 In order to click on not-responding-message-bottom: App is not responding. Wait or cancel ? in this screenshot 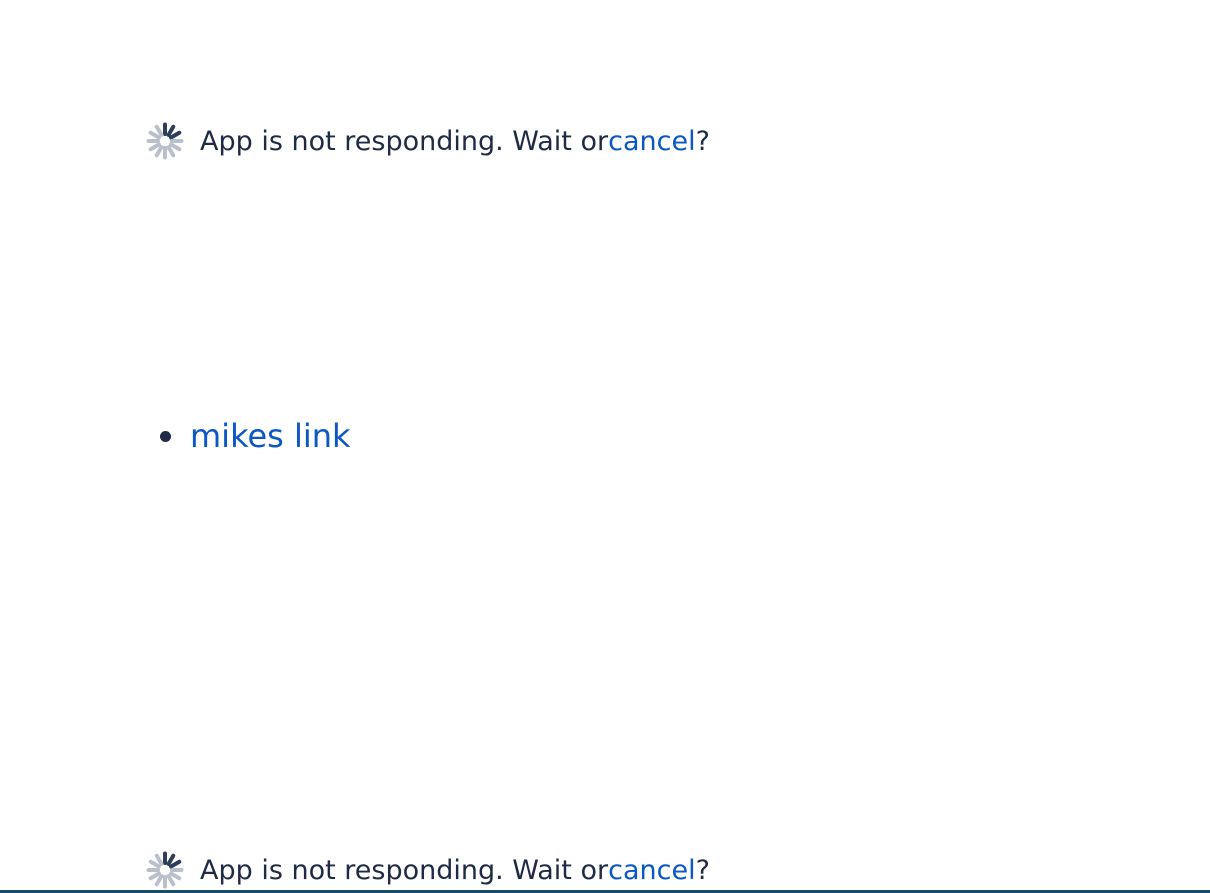, I will do `click(427, 870)`.